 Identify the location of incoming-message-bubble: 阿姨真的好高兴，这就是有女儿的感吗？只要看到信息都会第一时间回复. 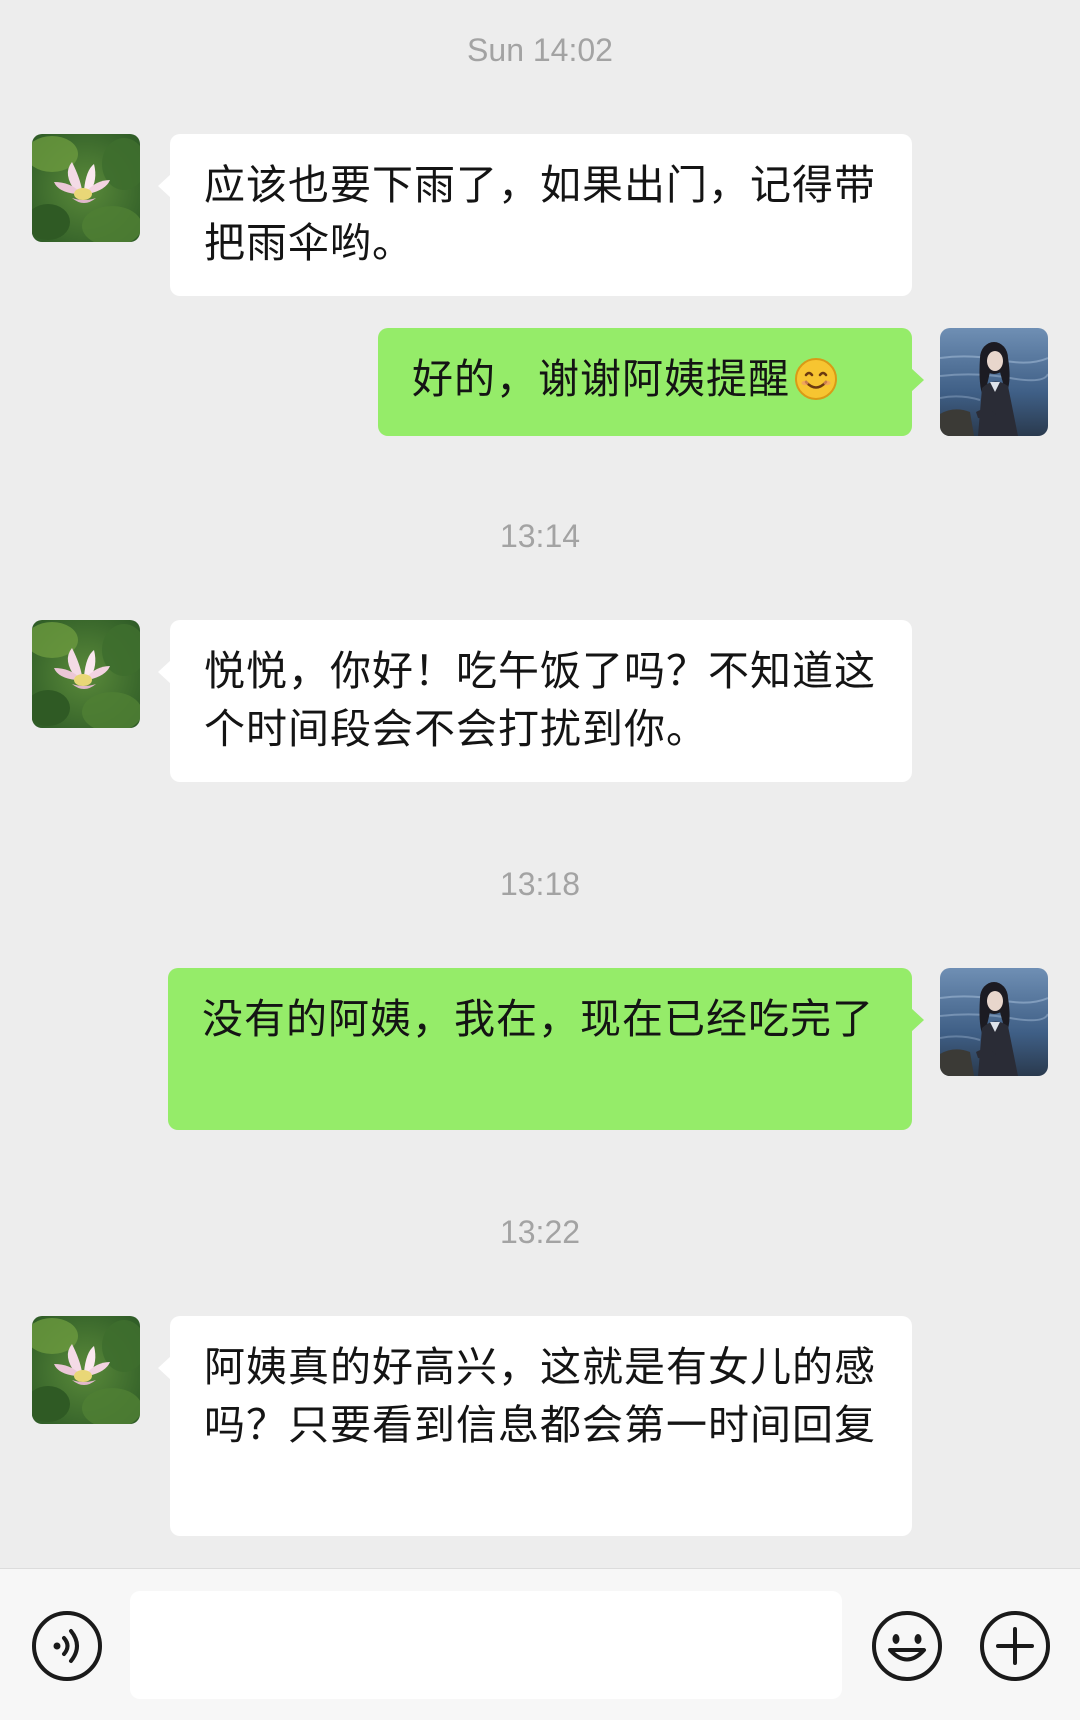
(535, 1426).